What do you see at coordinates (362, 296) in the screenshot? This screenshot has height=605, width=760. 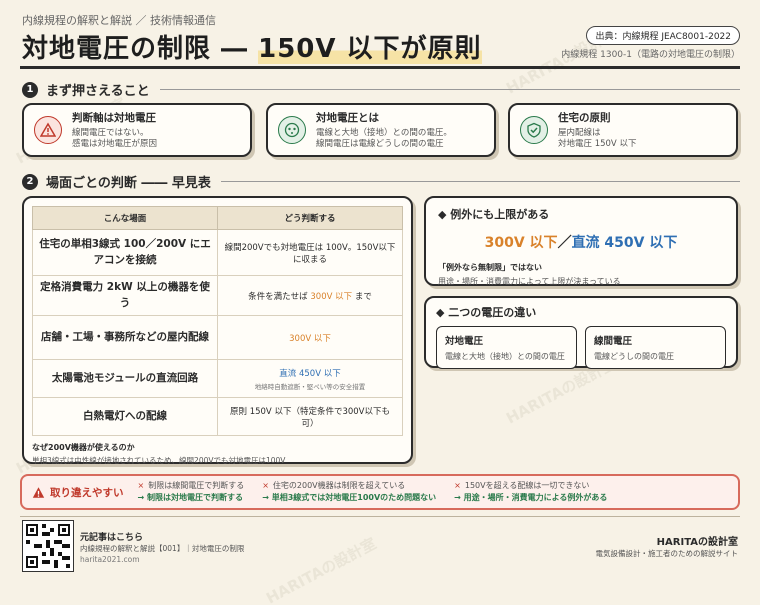 I see `judge-text: まで` at bounding box center [362, 296].